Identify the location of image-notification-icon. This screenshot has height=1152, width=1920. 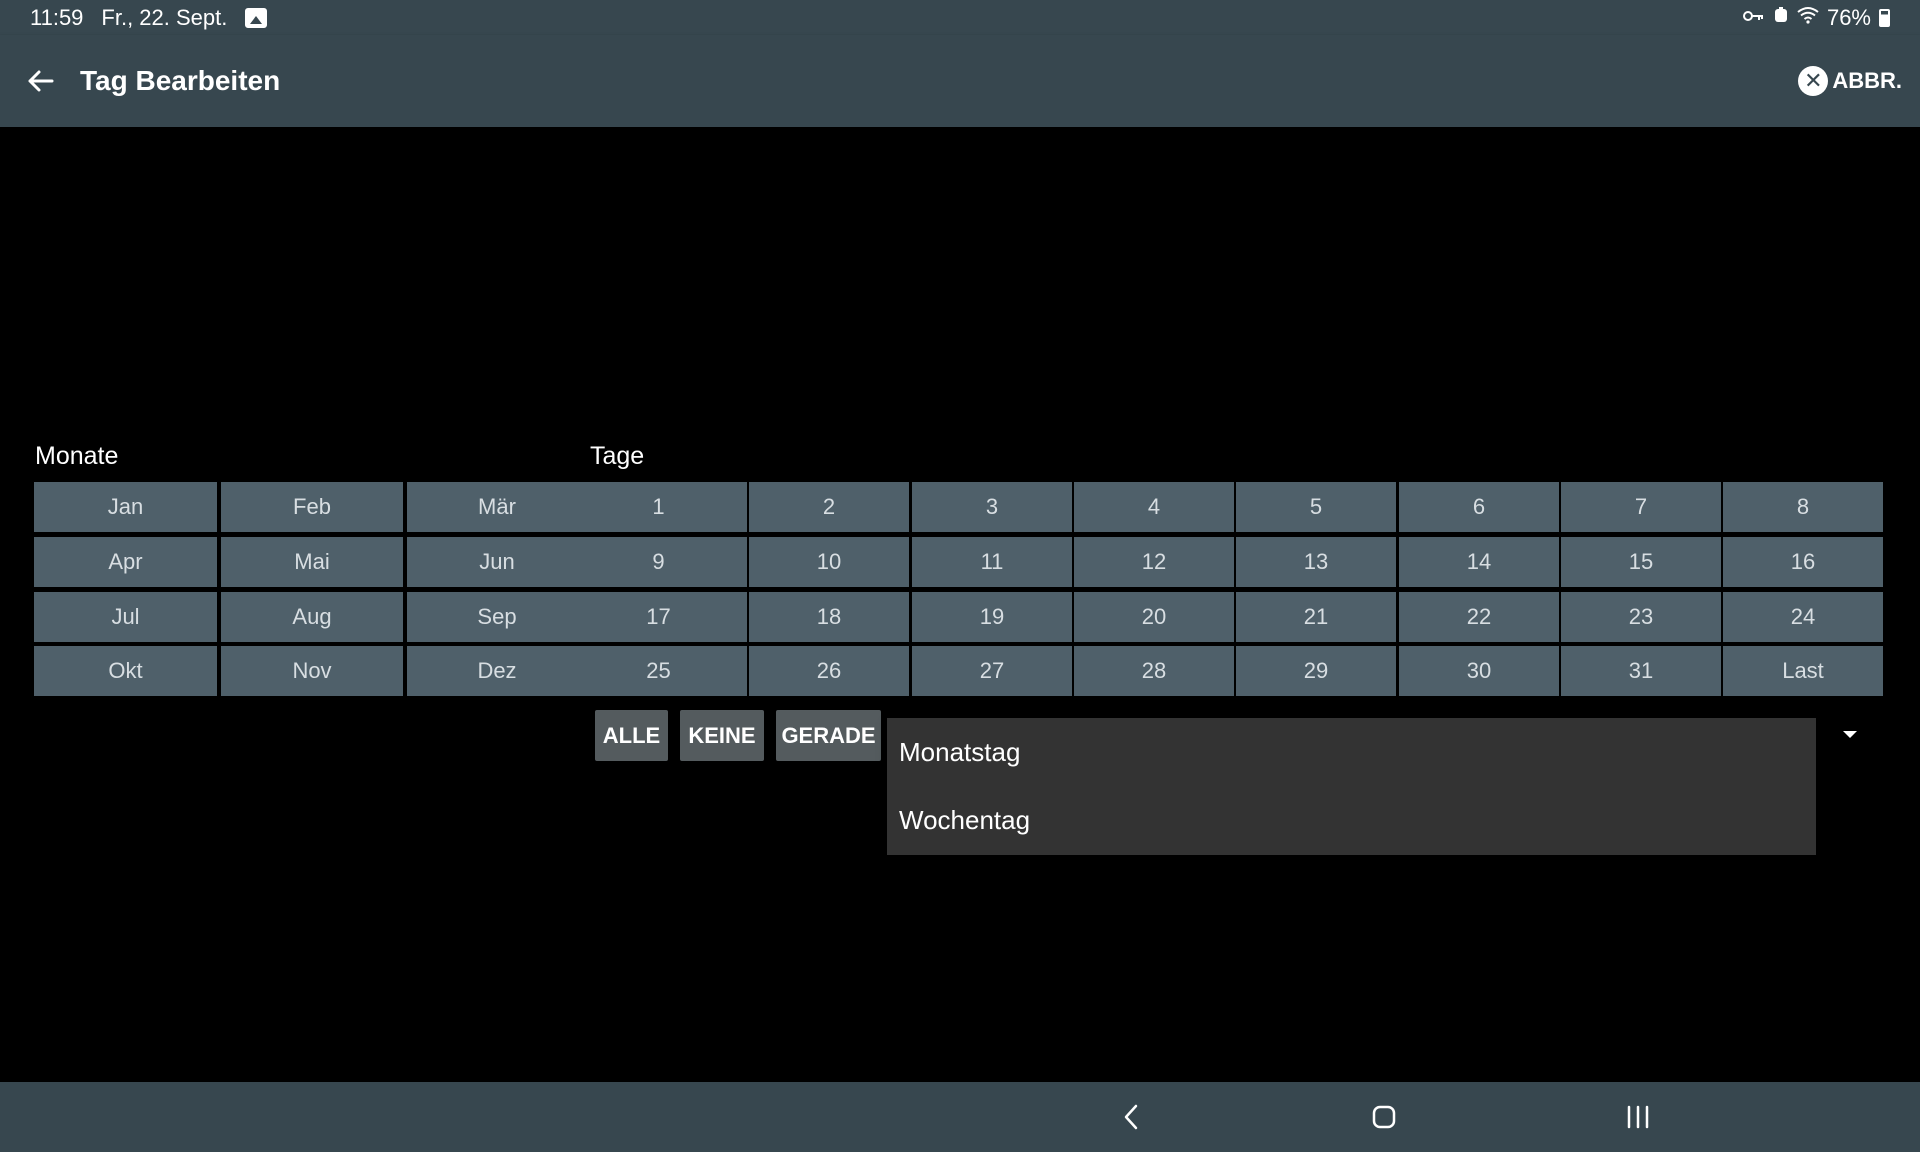
(256, 17).